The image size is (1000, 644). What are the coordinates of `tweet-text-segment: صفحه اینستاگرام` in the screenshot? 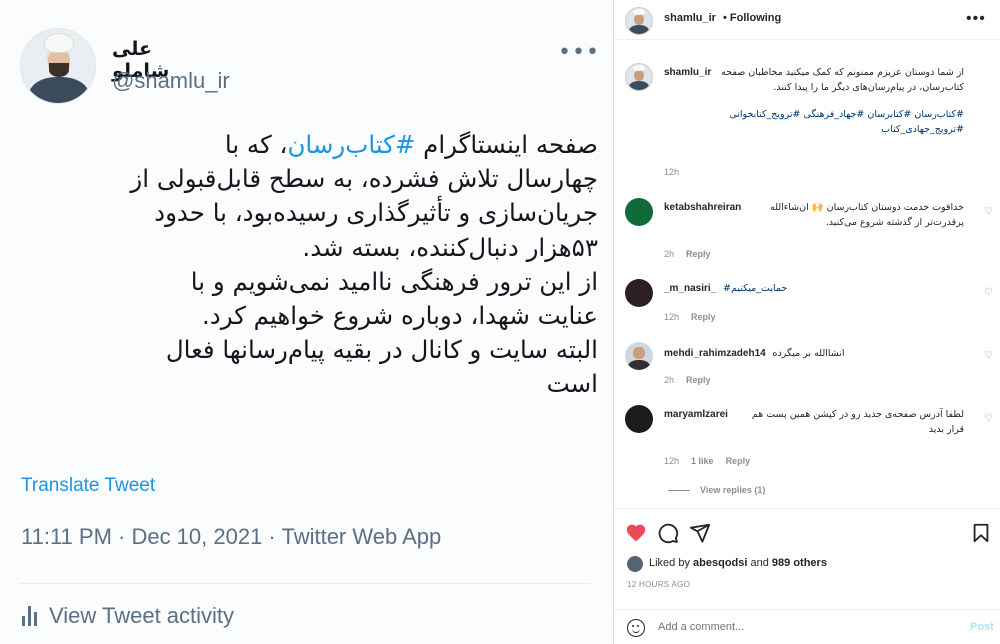 It's located at (506, 144).